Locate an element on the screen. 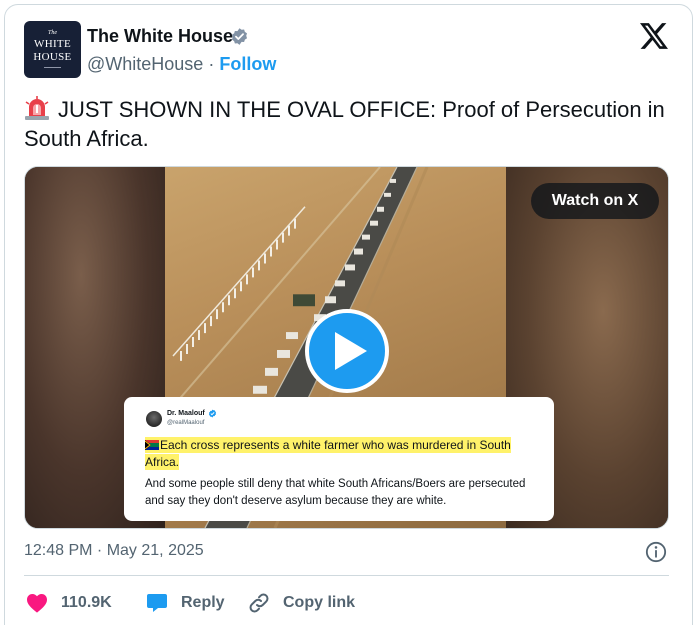 The image size is (697, 625). like-button: 110.9K is located at coordinates (68, 603).